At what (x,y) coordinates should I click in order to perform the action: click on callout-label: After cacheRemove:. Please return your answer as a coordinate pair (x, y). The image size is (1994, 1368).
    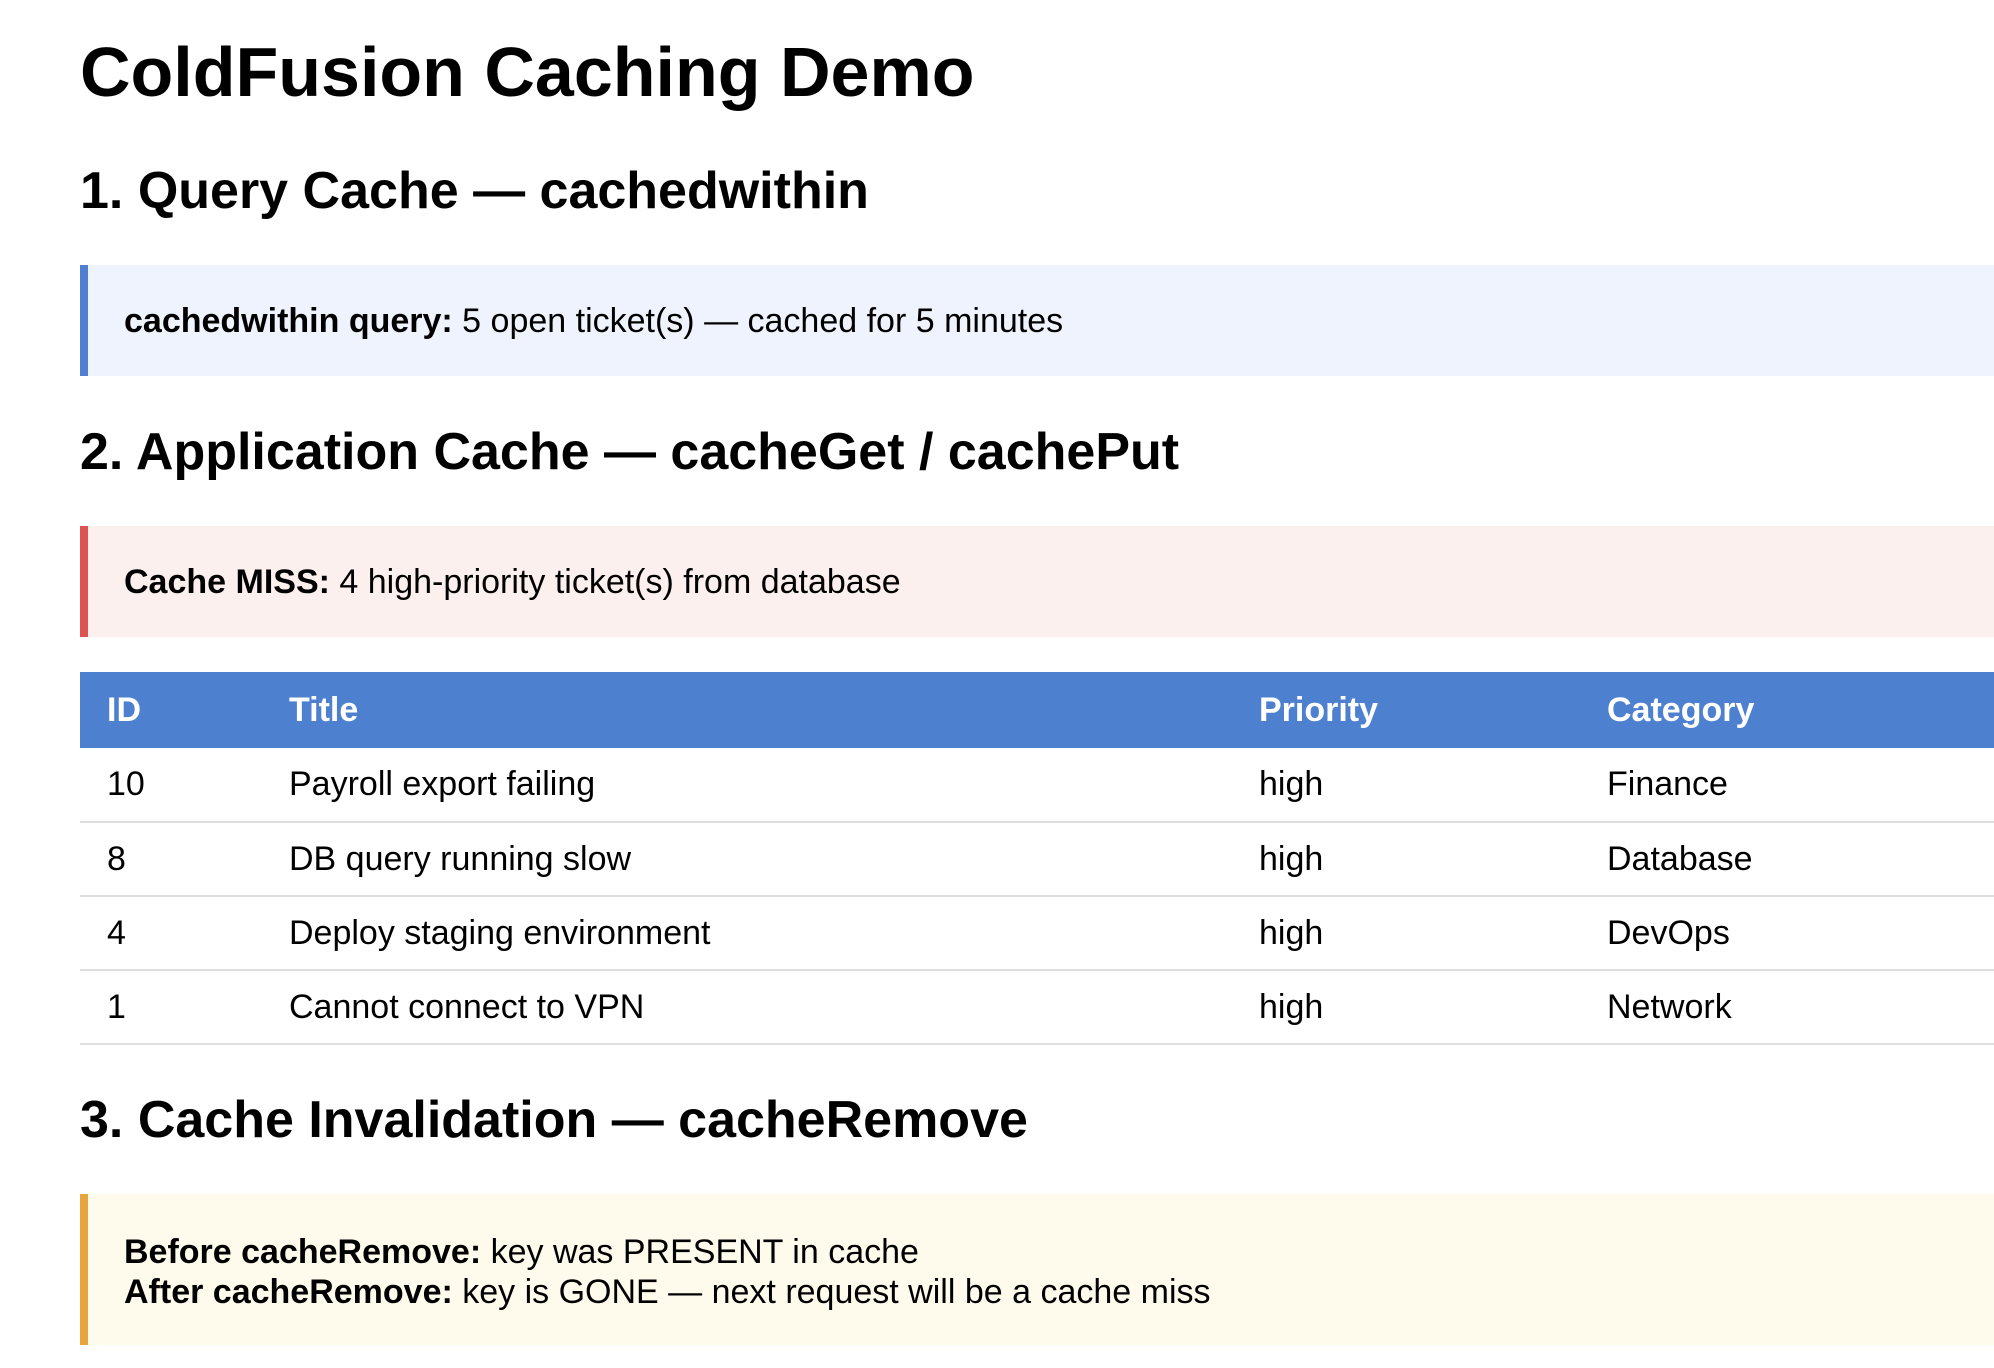
    Looking at the image, I should click on (288, 1292).